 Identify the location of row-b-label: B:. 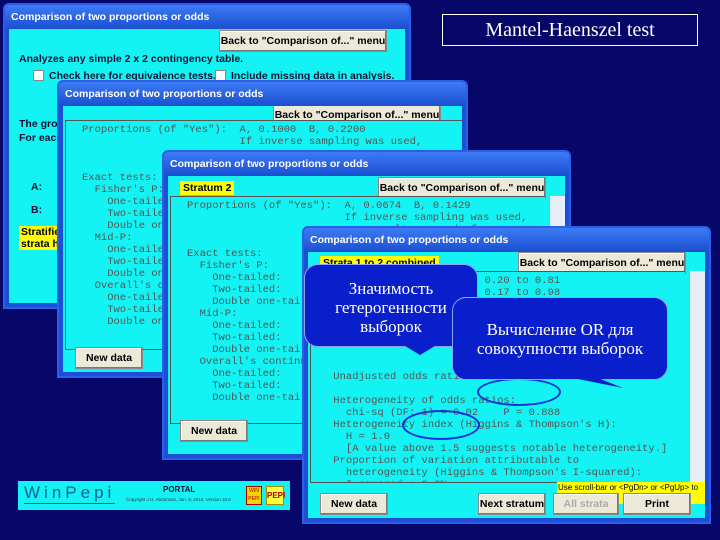
(37, 210).